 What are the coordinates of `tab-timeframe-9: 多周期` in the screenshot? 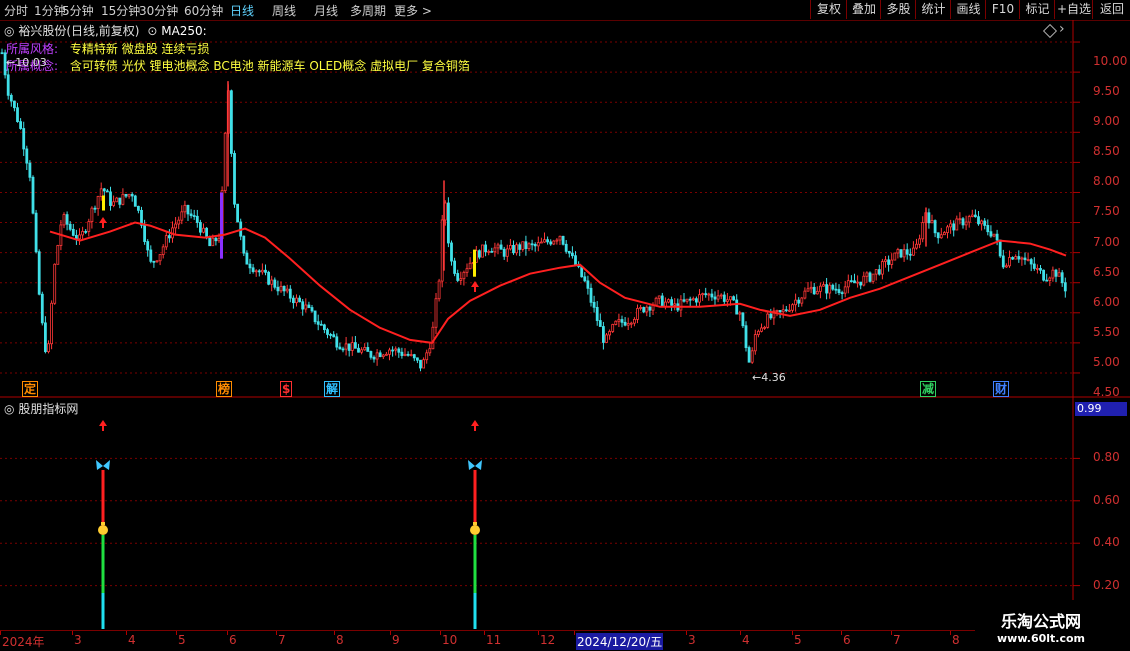 It's located at (368, 10).